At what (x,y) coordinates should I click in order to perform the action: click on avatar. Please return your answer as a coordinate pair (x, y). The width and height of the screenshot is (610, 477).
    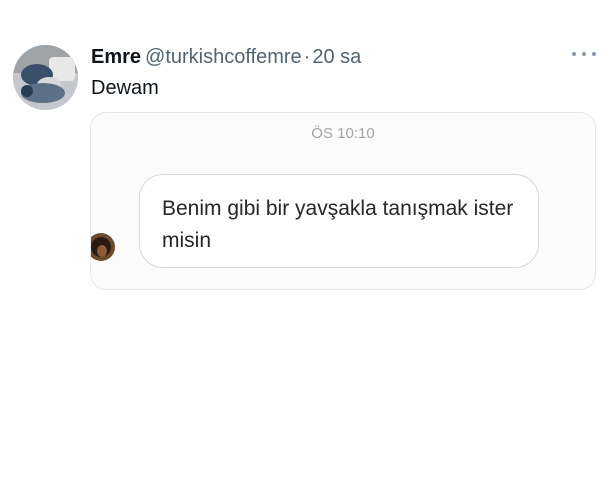
    Looking at the image, I should click on (45, 77).